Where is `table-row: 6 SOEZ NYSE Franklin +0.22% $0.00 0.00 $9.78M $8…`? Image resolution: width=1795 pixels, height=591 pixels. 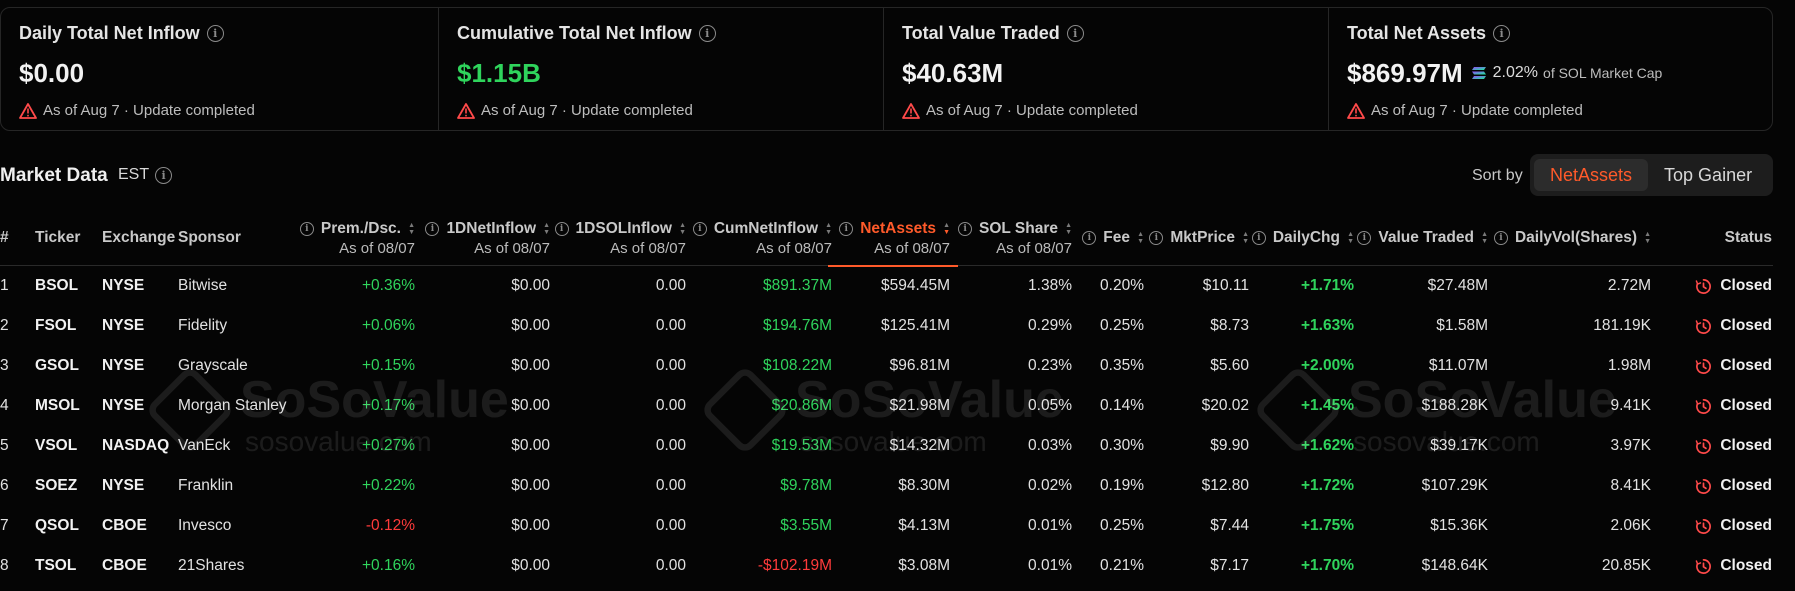 table-row: 6 SOEZ NYSE Franklin +0.22% $0.00 0.00 $9.78M $8… is located at coordinates (886, 486).